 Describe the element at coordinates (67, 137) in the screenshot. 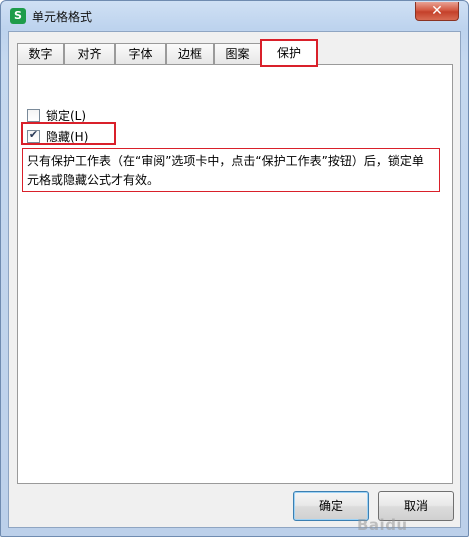

I see `hide-label: 隐藏(H)` at that location.